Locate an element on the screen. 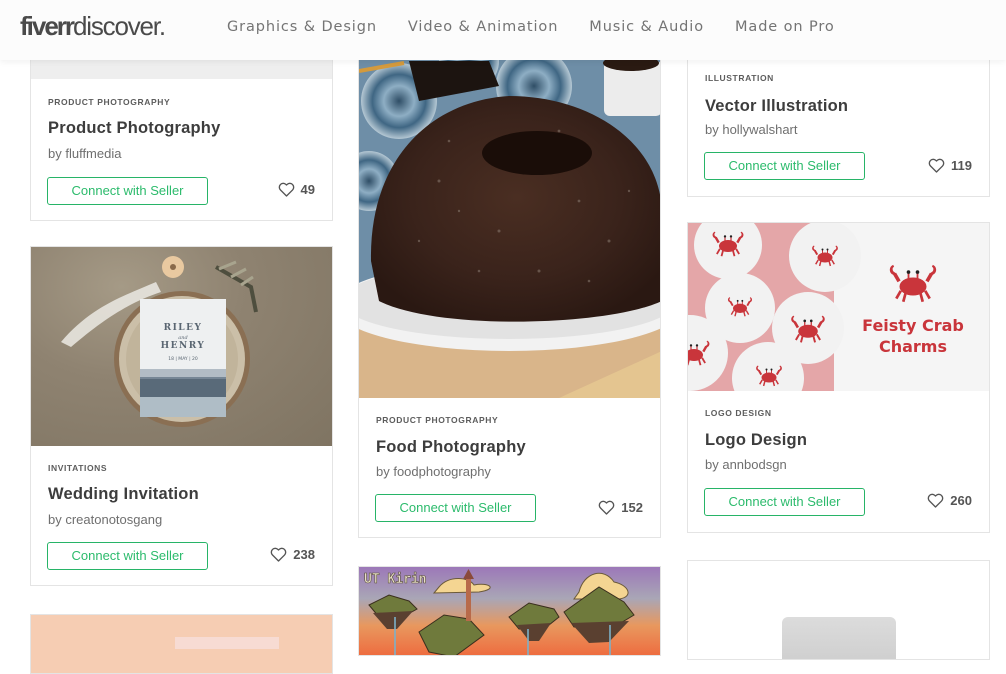  fiverr-discover-logo: fiverrdiscover. is located at coordinates (93, 26).